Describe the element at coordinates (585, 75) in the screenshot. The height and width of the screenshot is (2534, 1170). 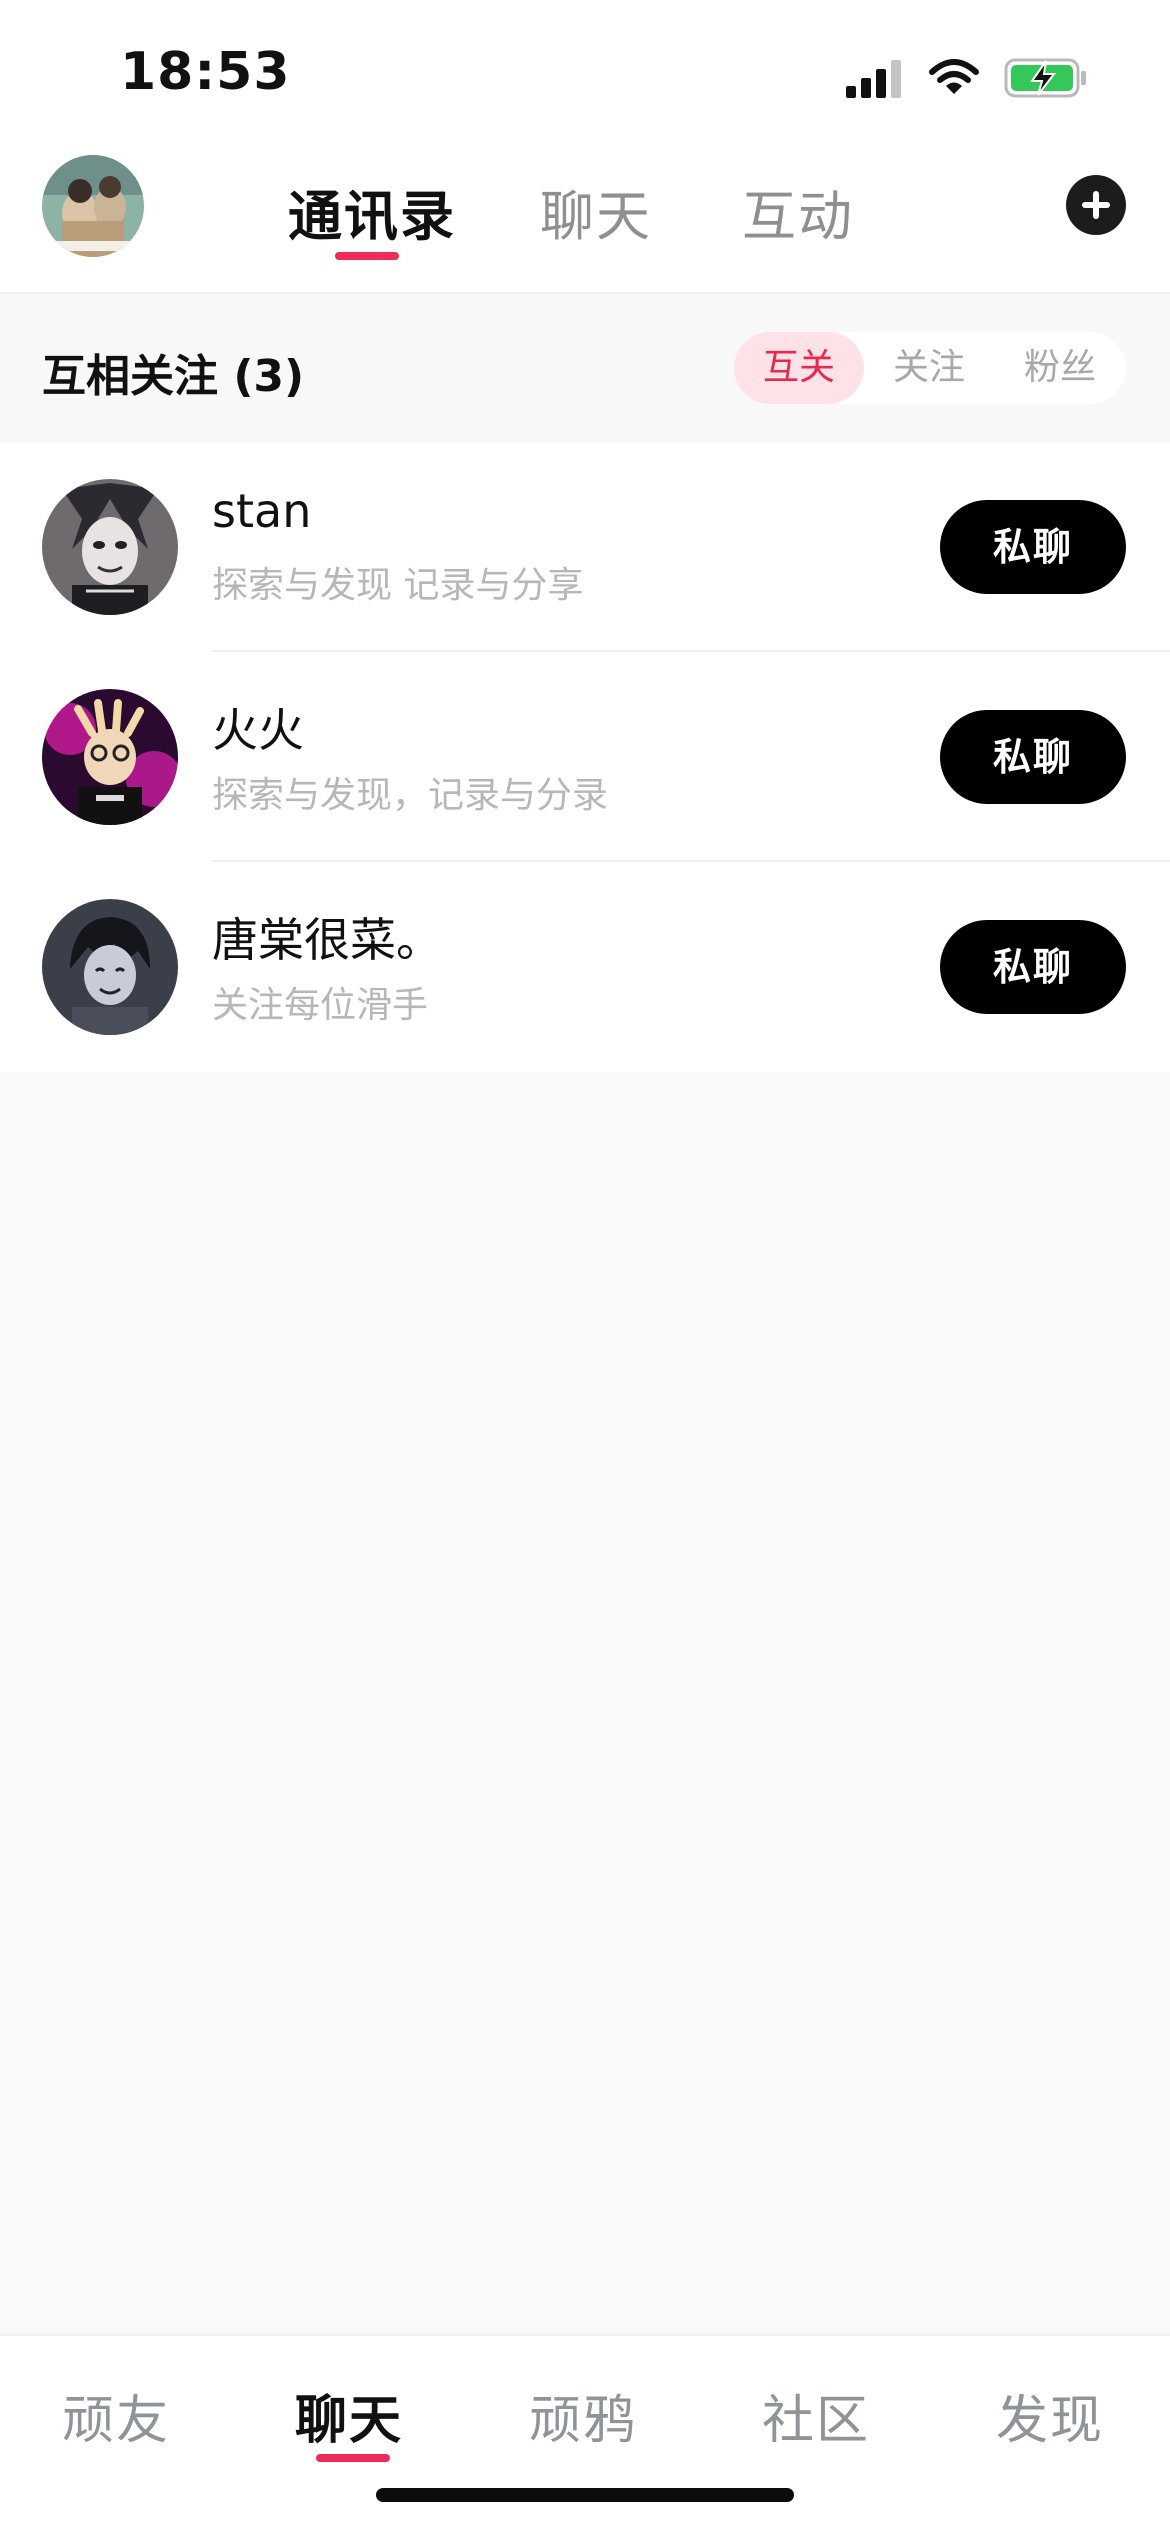
I see `status-bar: 18:53` at that location.